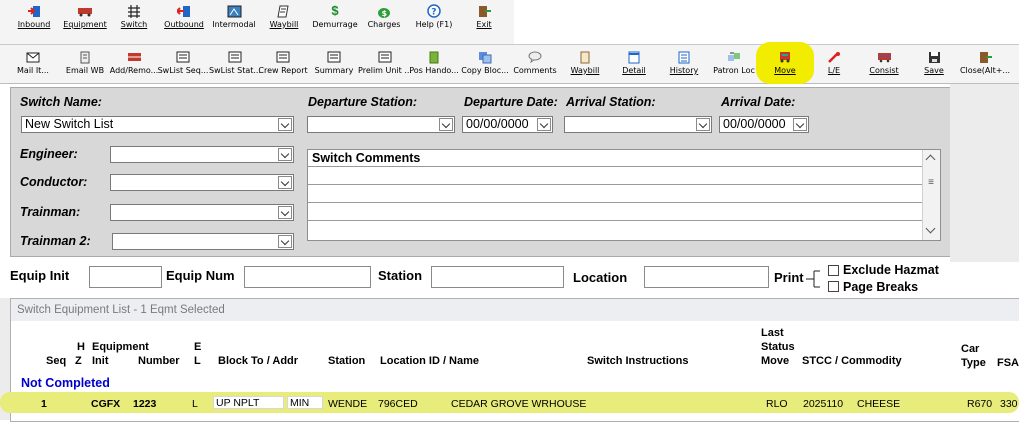 This screenshot has width=1019, height=422. I want to click on trainman-select, so click(202, 212).